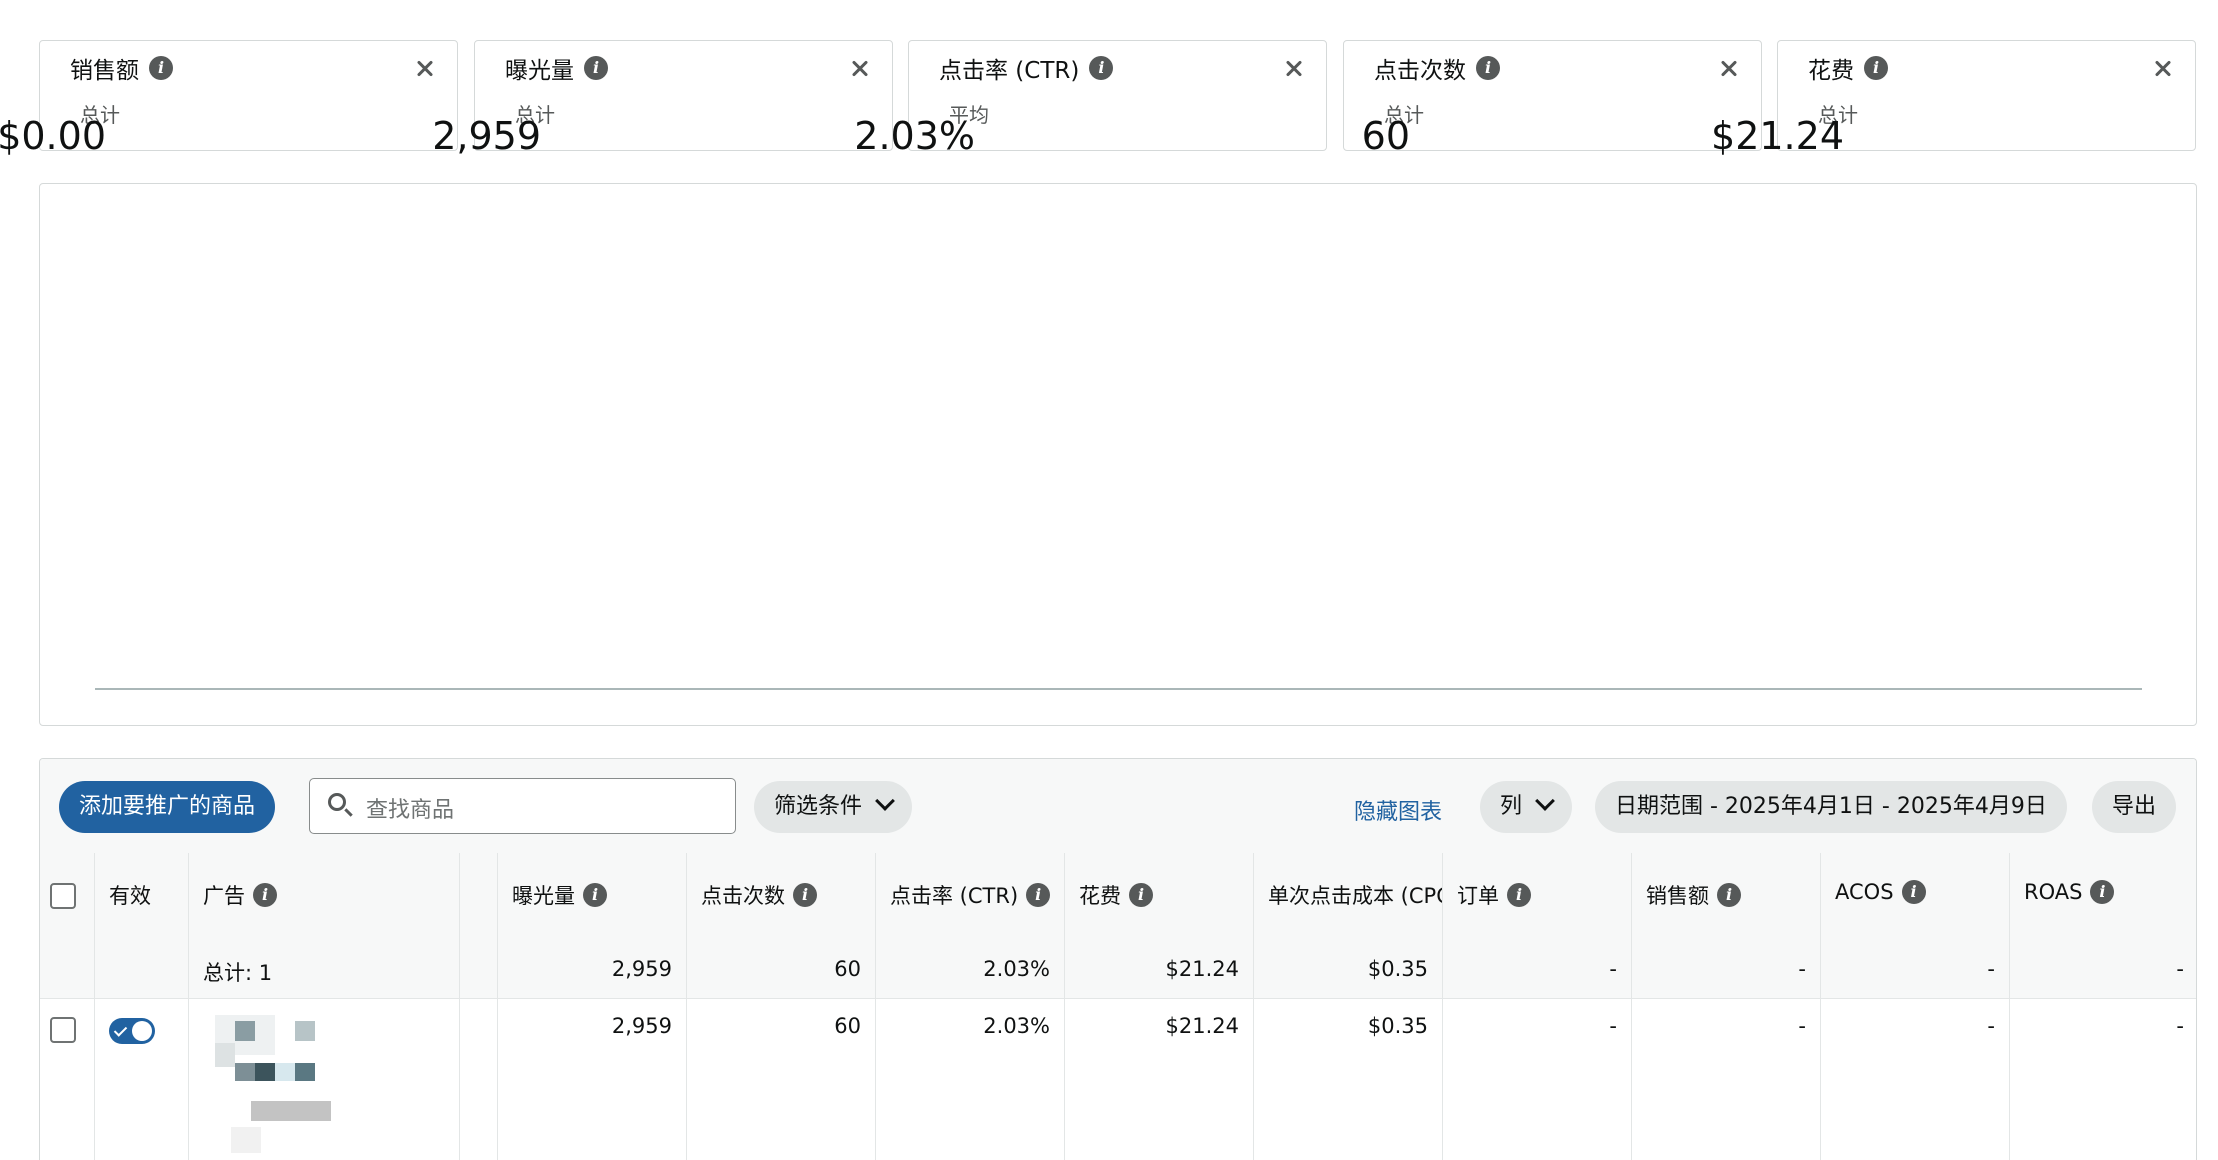  What do you see at coordinates (120, 1030) in the screenshot?
I see `check-icon` at bounding box center [120, 1030].